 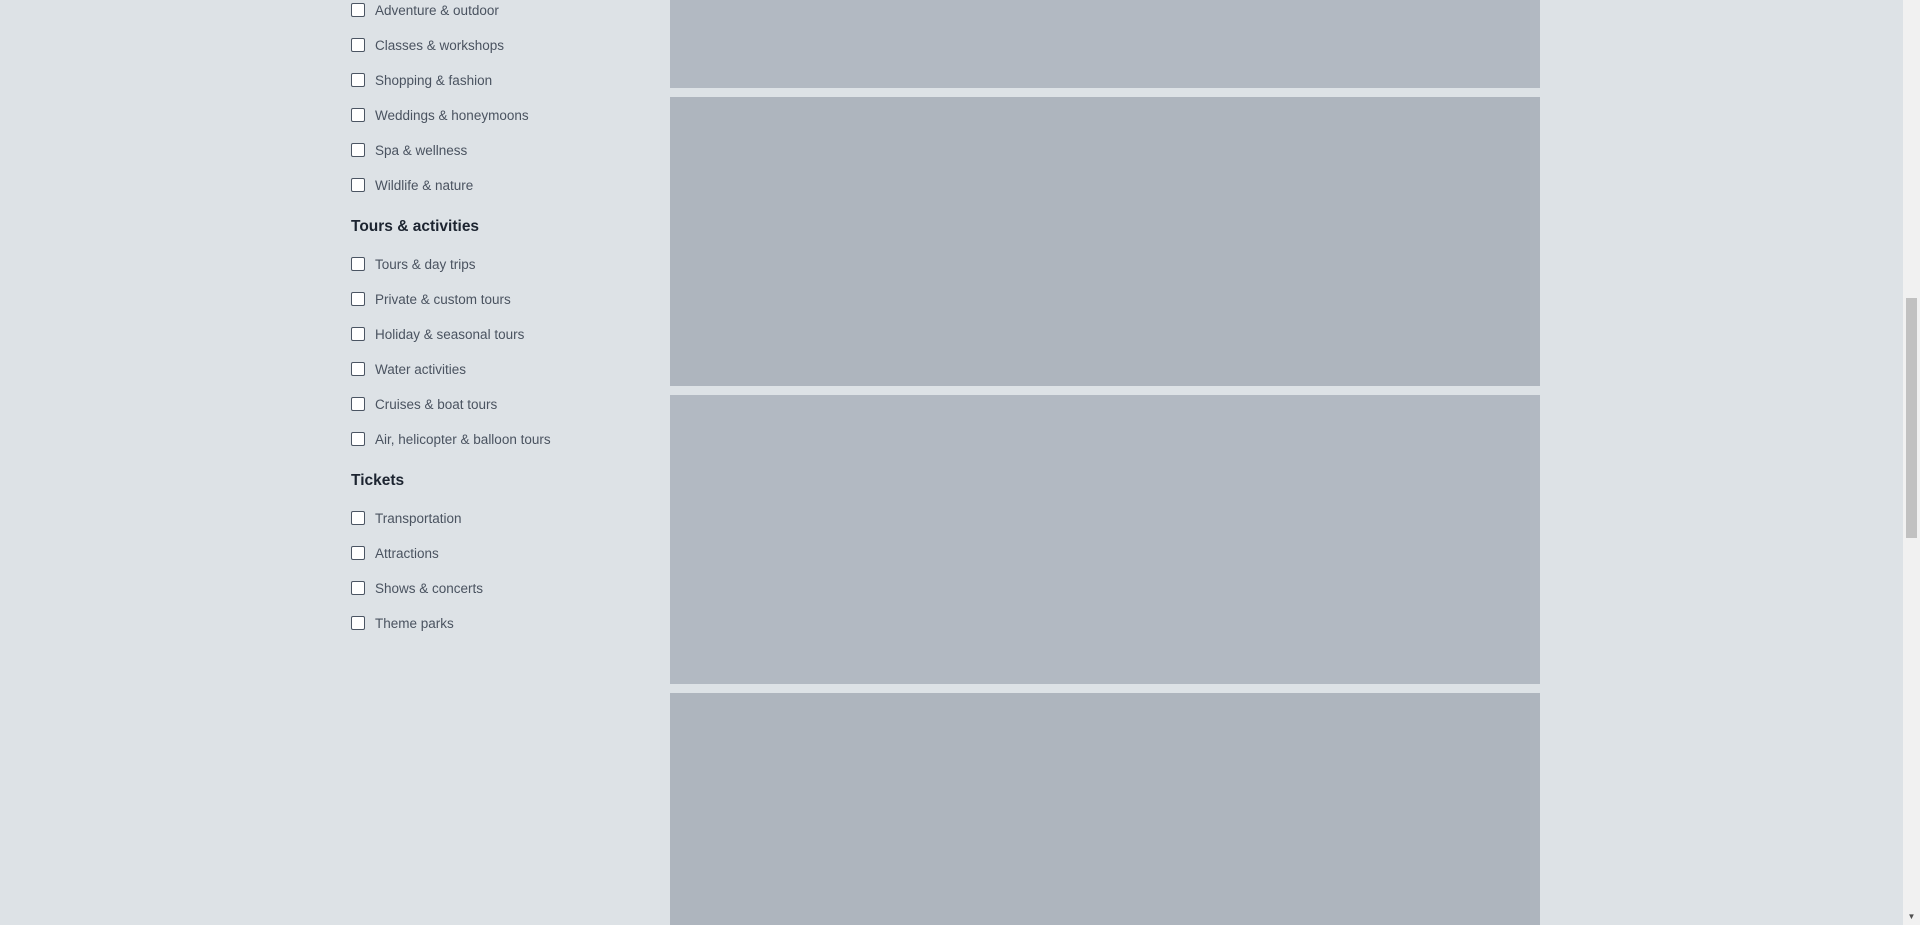 What do you see at coordinates (424, 185) in the screenshot?
I see `filter-label: Wildlife & nature` at bounding box center [424, 185].